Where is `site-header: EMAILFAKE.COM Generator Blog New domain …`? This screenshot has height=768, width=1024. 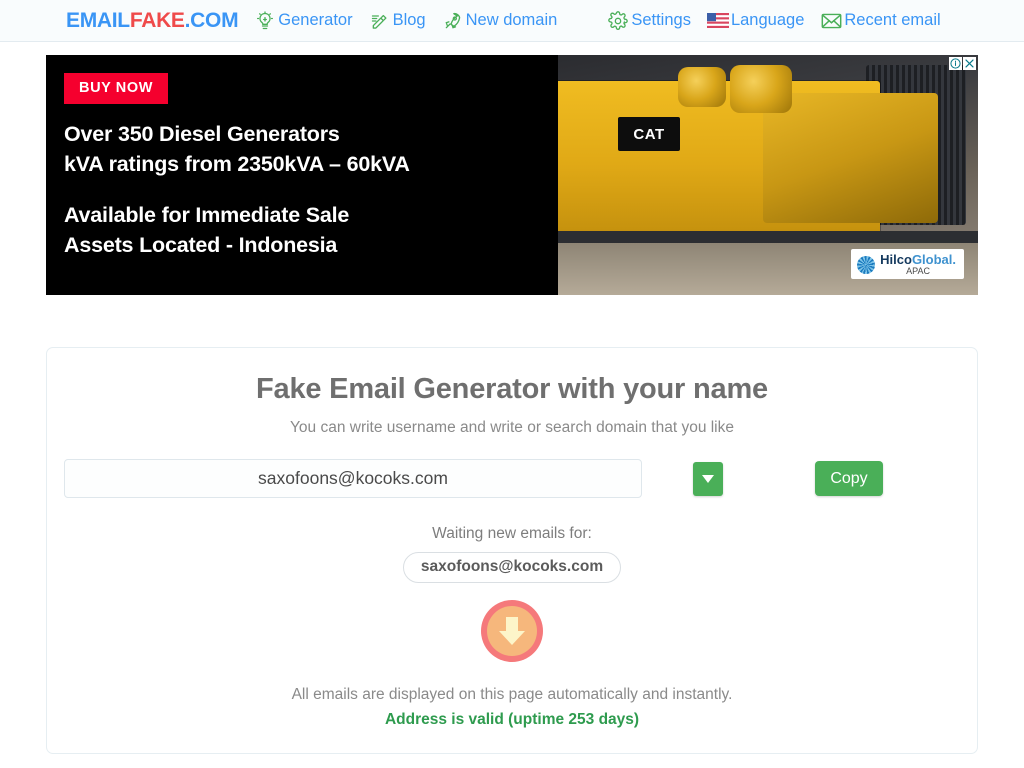 site-header: EMAILFAKE.COM Generator Blog New domain … is located at coordinates (512, 21).